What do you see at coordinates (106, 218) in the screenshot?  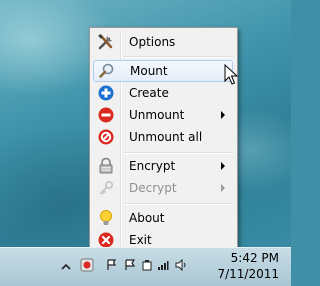 I see `about-bulb-icon` at bounding box center [106, 218].